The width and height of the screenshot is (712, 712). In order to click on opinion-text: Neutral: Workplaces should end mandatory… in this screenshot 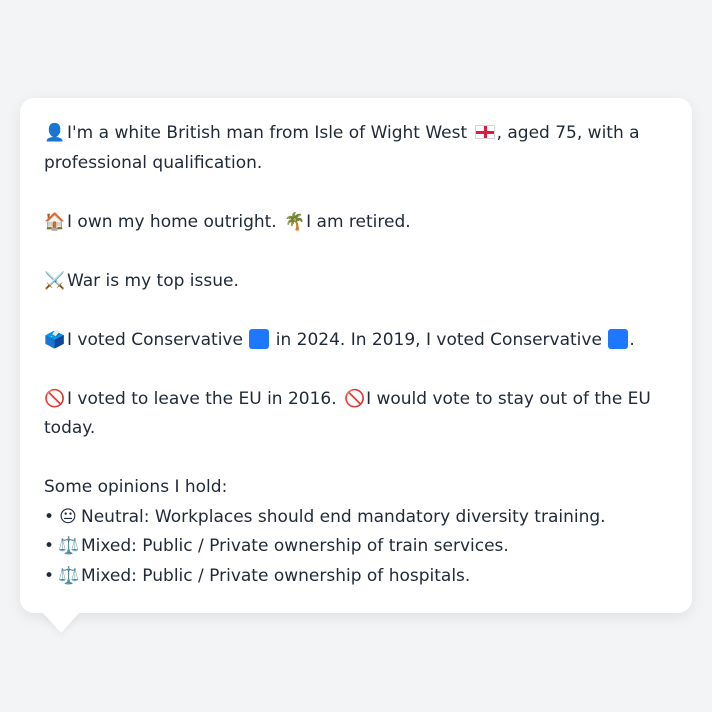, I will do `click(343, 516)`.